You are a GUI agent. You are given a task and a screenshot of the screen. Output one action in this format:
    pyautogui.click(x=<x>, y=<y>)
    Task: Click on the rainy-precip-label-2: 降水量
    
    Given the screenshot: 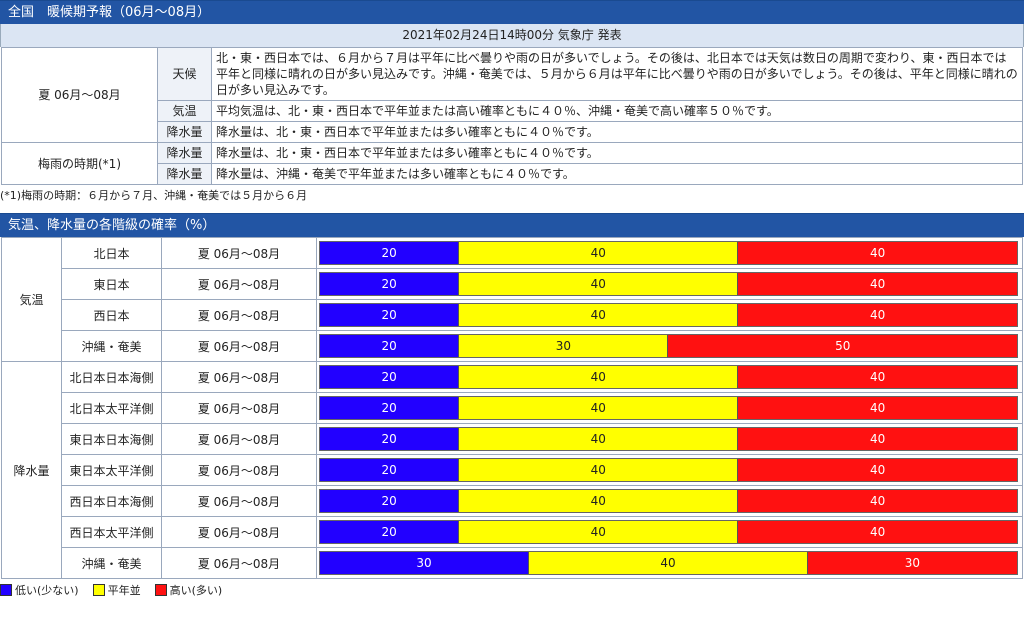 What is the action you would take?
    pyautogui.click(x=184, y=174)
    